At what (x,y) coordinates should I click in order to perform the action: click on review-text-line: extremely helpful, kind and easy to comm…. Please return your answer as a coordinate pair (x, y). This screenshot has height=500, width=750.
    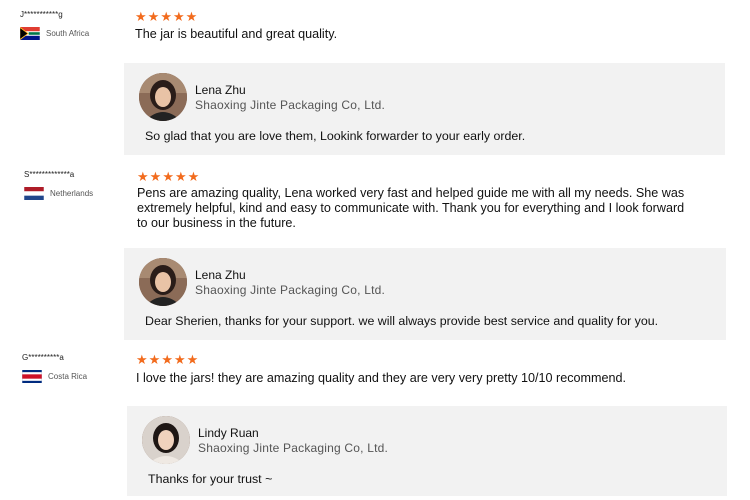
    Looking at the image, I should click on (411, 208).